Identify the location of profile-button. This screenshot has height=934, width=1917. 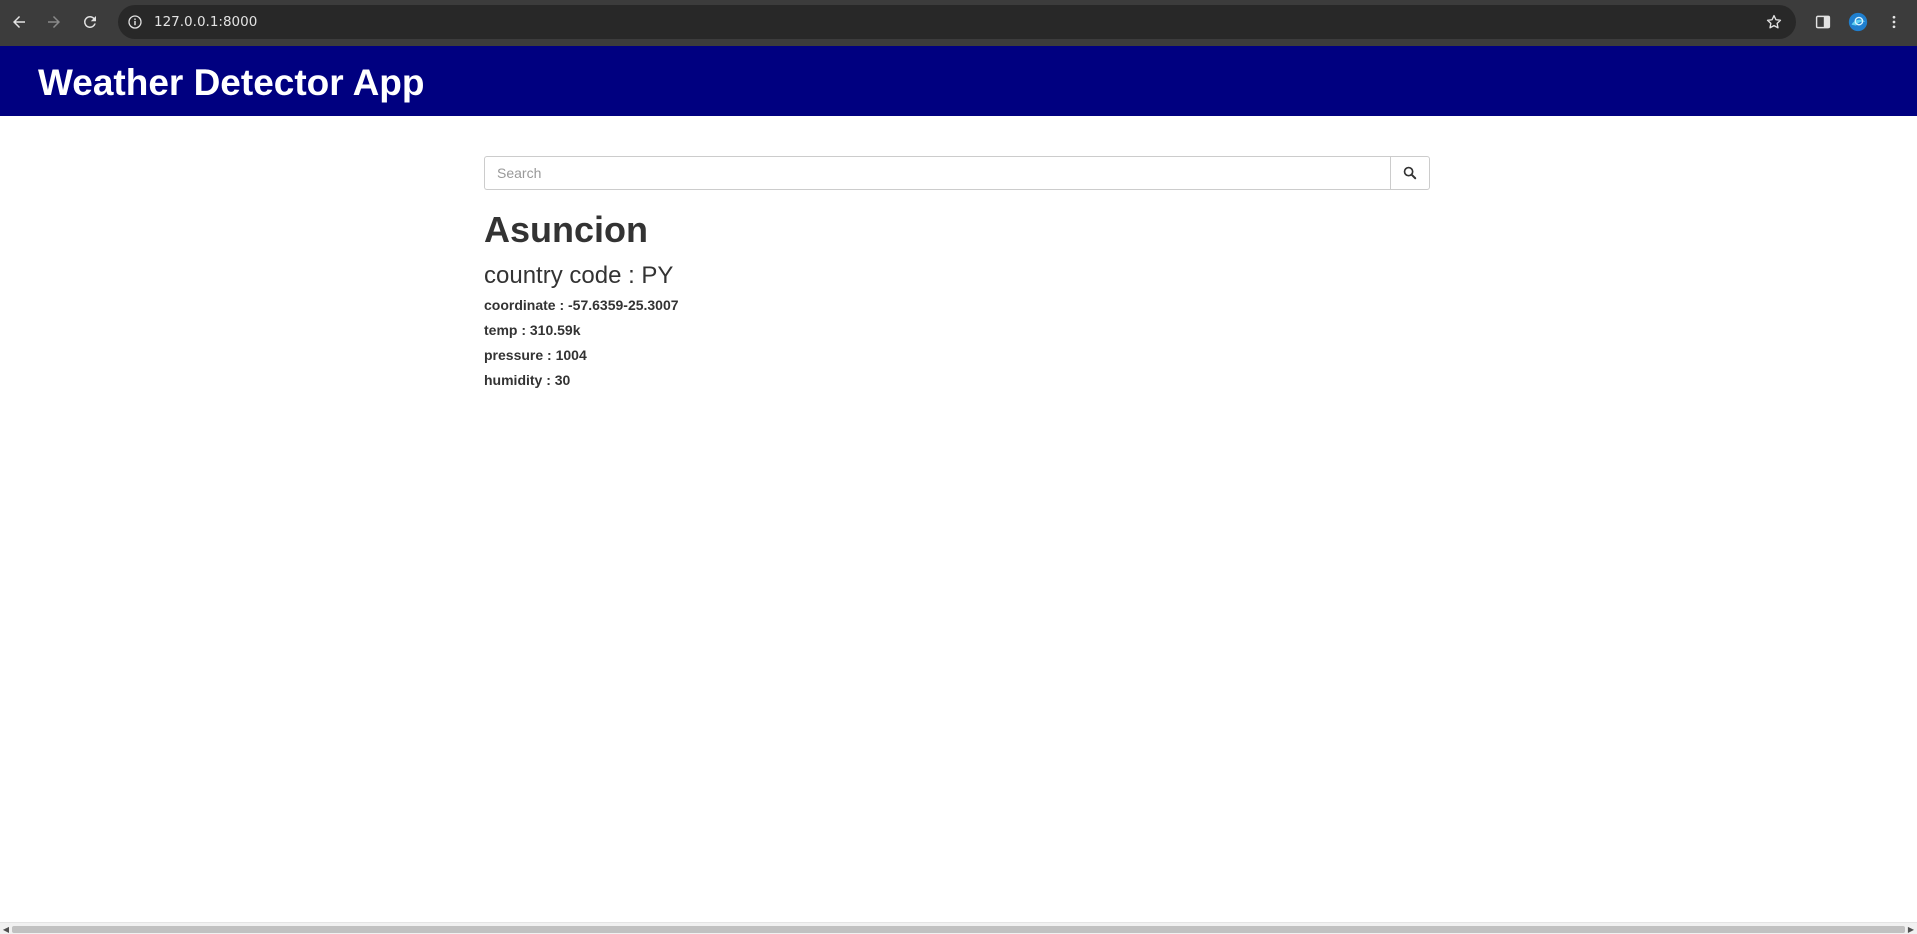
(1858, 22).